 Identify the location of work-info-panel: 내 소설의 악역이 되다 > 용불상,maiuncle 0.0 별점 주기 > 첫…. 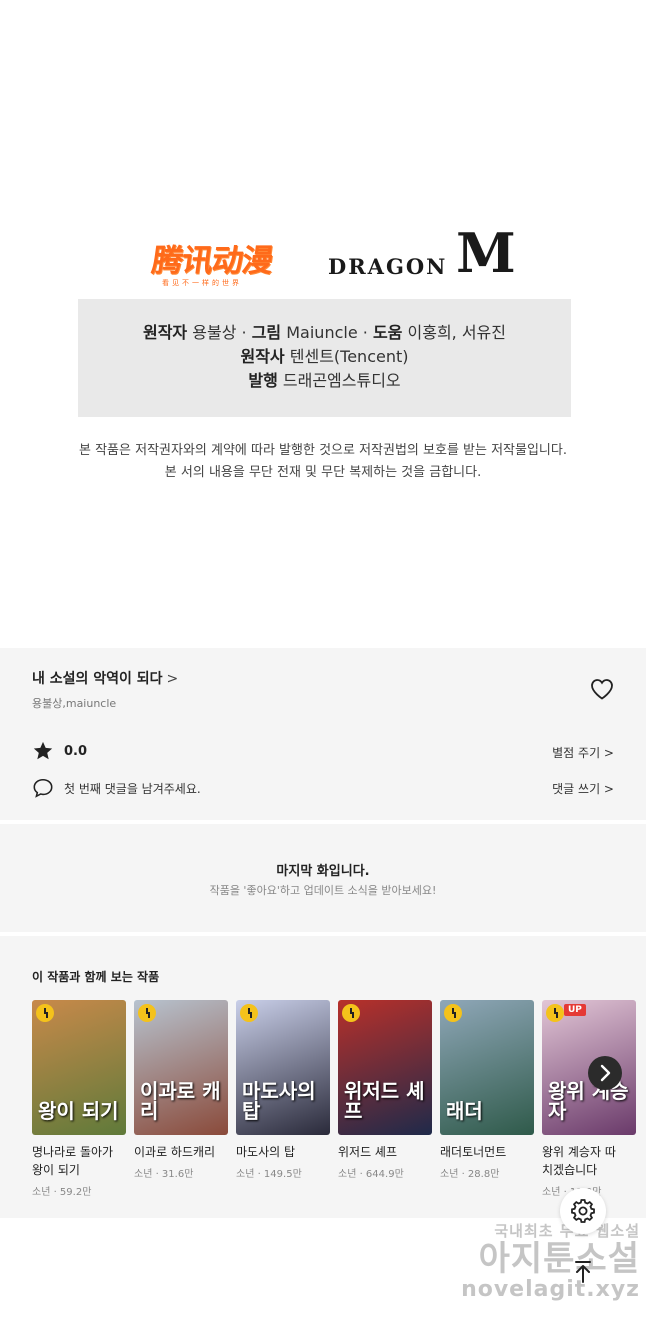
(323, 734).